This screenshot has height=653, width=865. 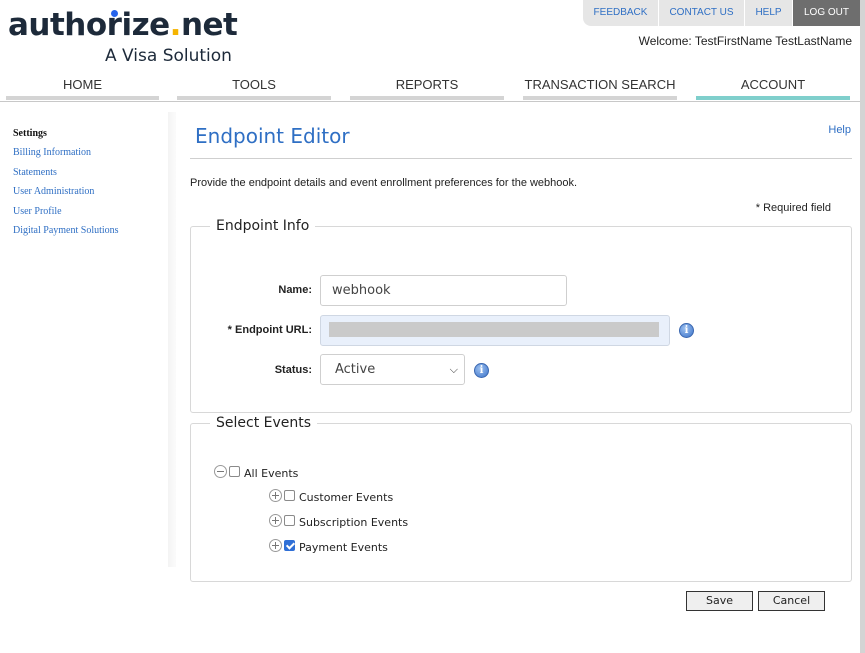 I want to click on endpoint-url-info-icon: i, so click(x=686, y=330).